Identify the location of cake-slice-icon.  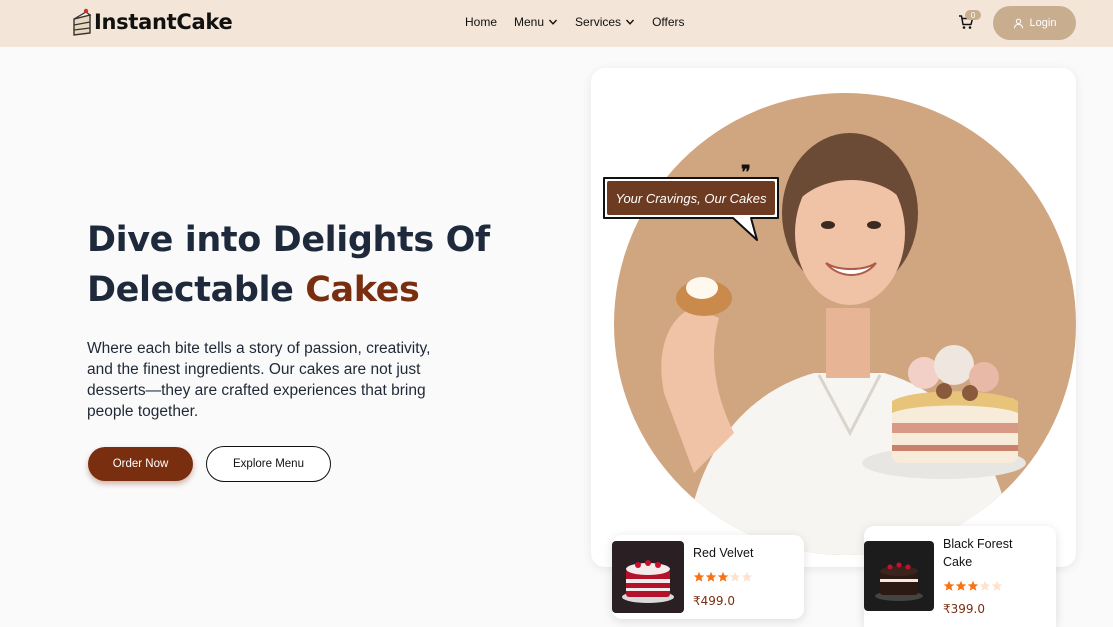
(82, 22).